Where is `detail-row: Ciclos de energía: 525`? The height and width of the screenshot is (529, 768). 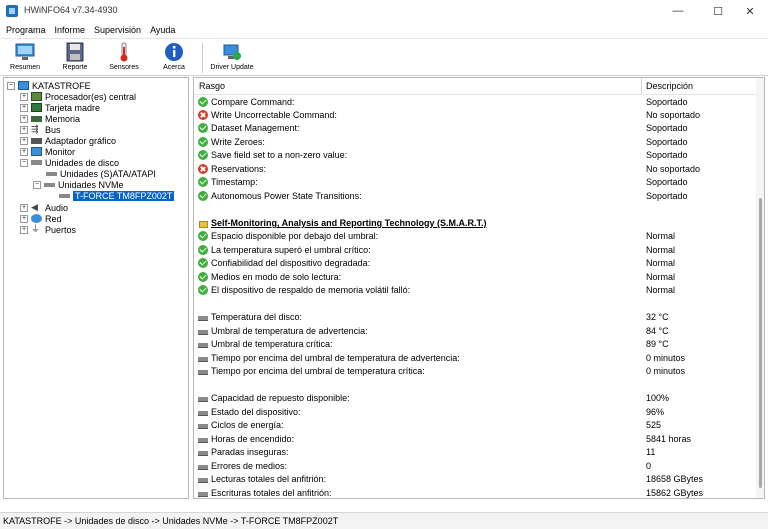
detail-row: Ciclos de energía: 525 is located at coordinates (478, 425).